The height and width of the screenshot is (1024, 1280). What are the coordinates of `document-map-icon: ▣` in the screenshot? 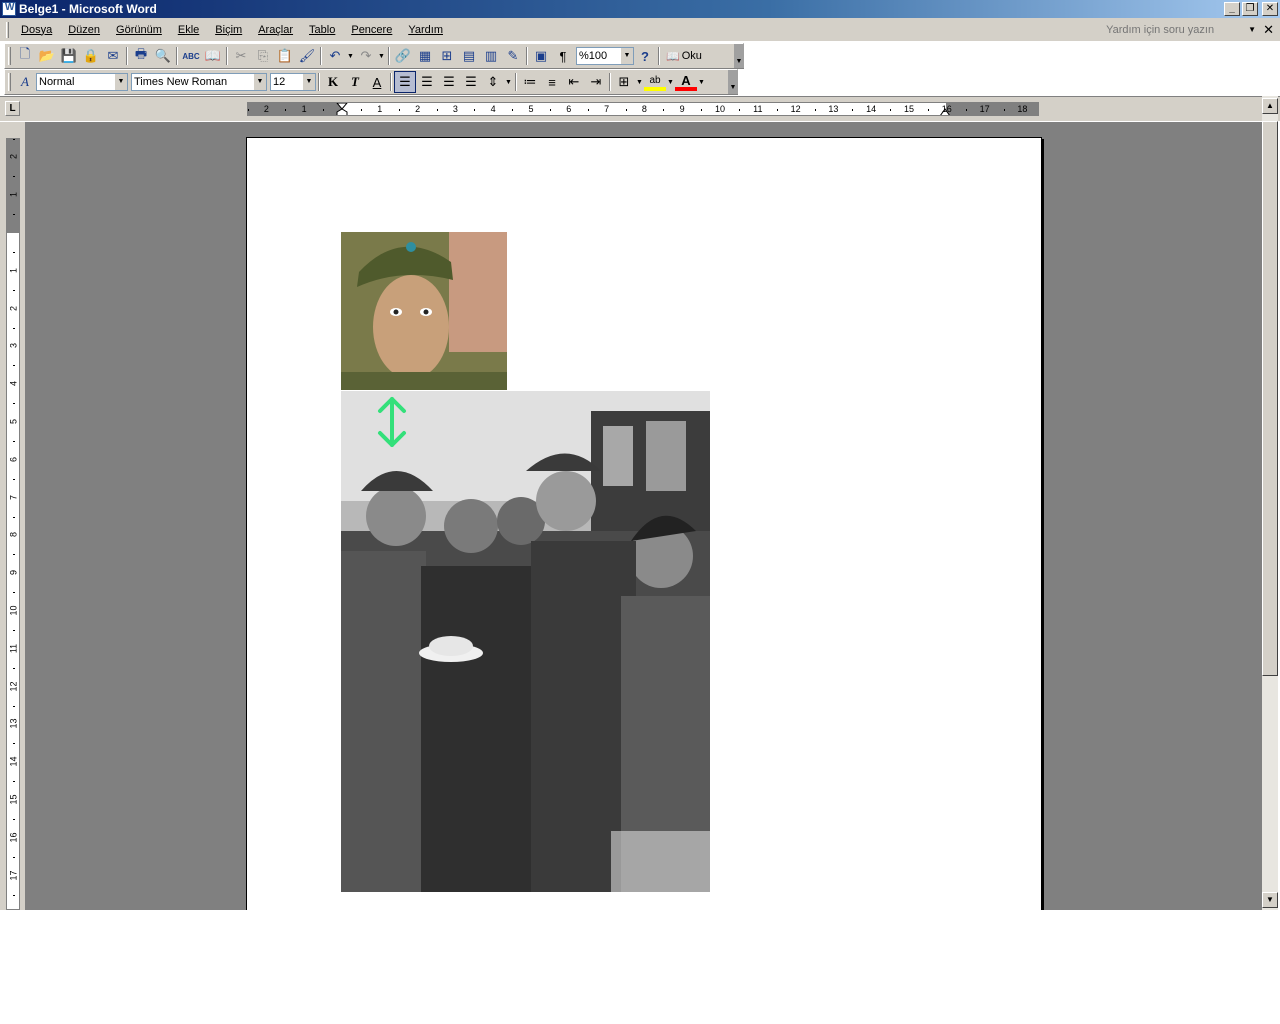 It's located at (541, 56).